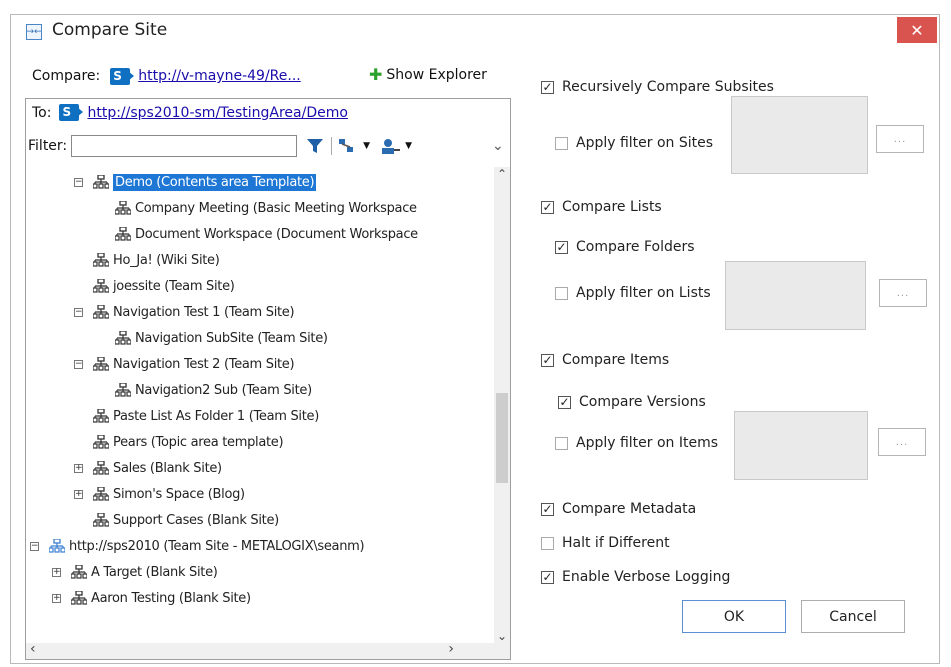 This screenshot has width=951, height=667. I want to click on halt-if-different-checkbox: Halt if Different, so click(605, 543).